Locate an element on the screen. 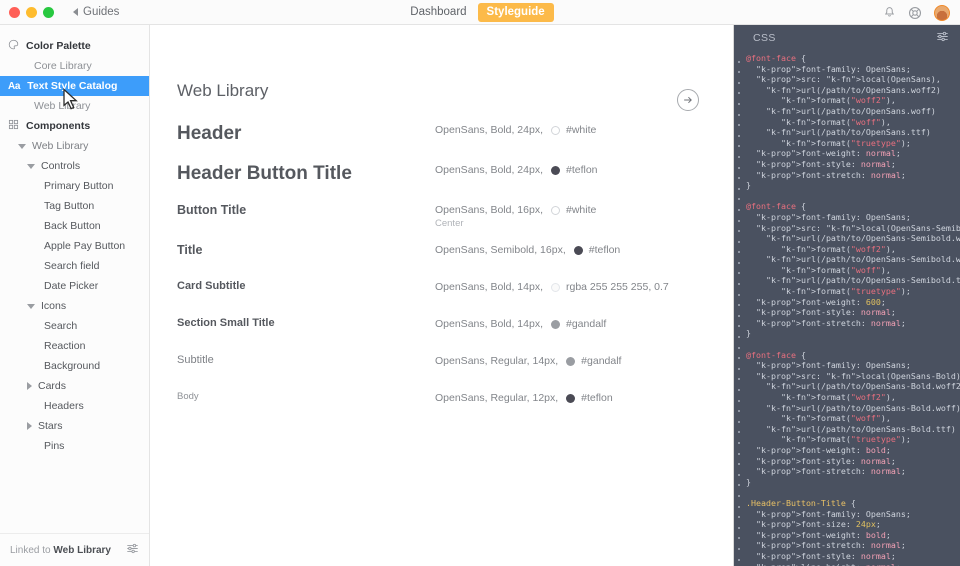 This screenshot has width=960, height=566. sidebar-item-components: Components is located at coordinates (74, 126).